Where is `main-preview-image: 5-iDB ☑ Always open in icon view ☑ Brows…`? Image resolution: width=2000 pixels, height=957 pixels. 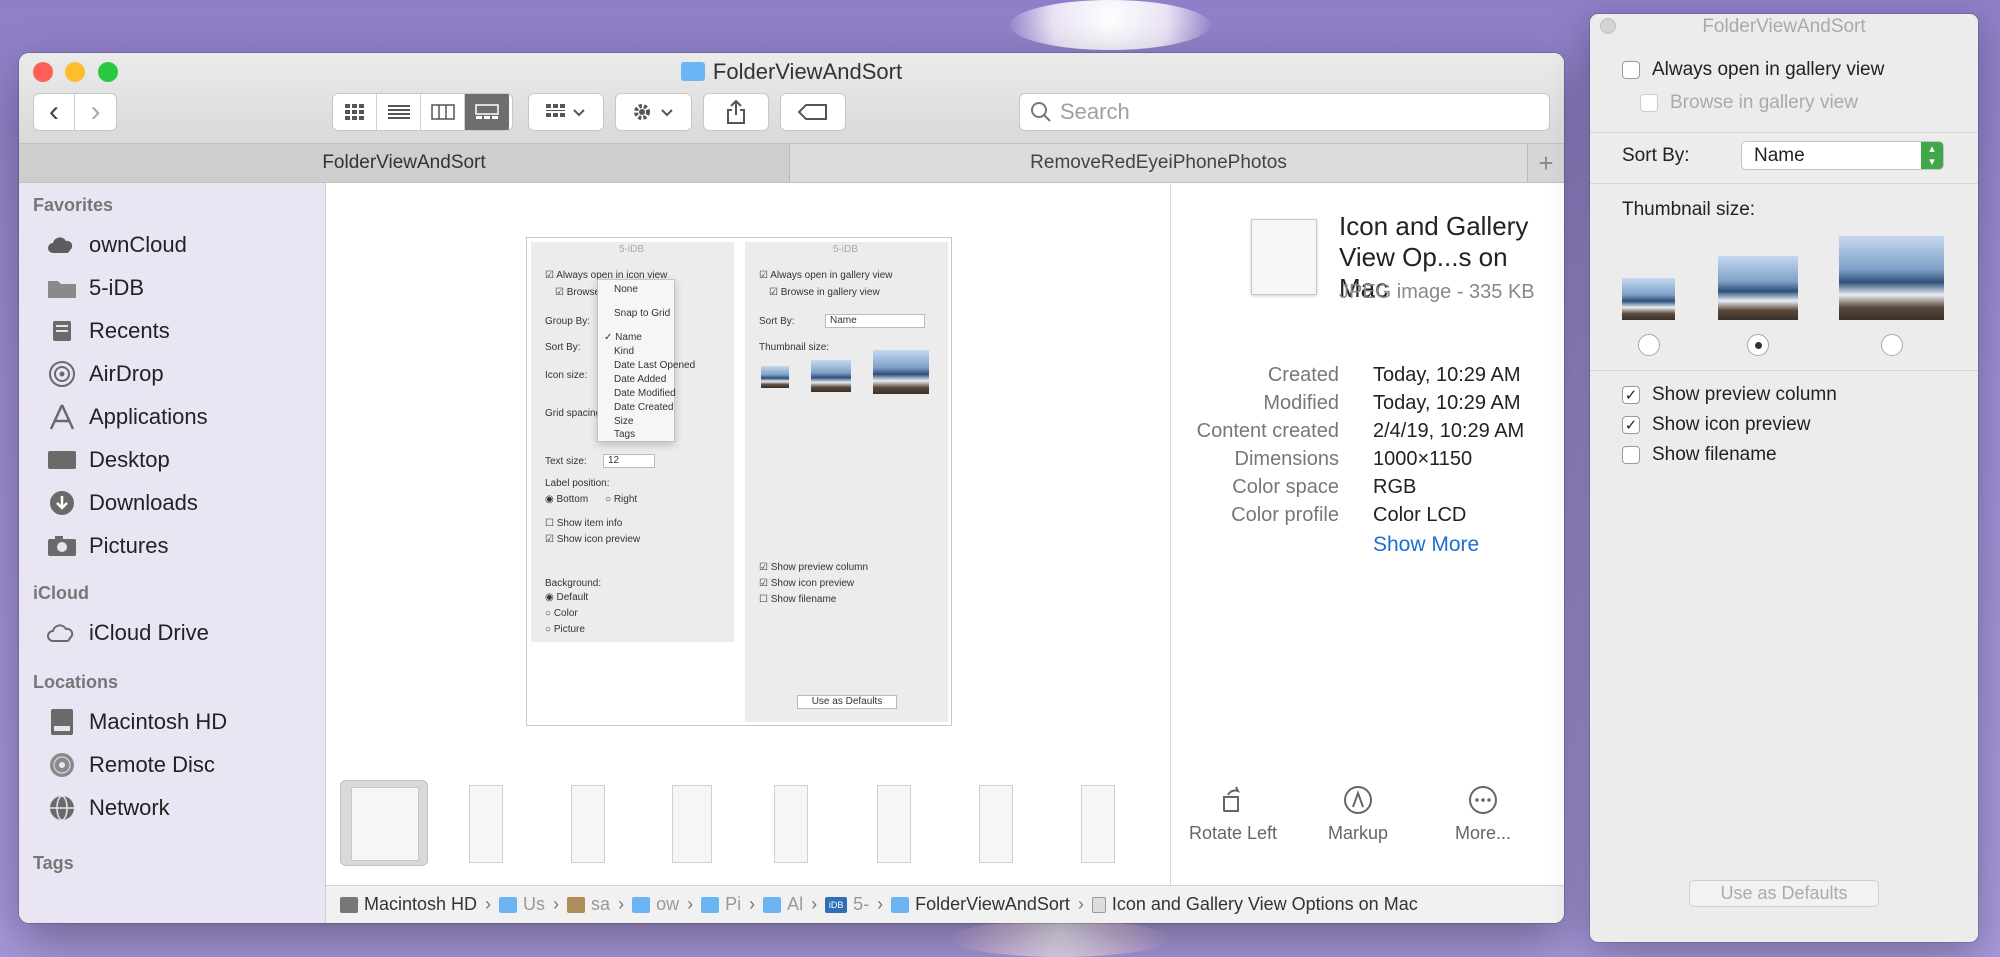 main-preview-image: 5-iDB ☑ Always open in icon view ☑ Brows… is located at coordinates (739, 481).